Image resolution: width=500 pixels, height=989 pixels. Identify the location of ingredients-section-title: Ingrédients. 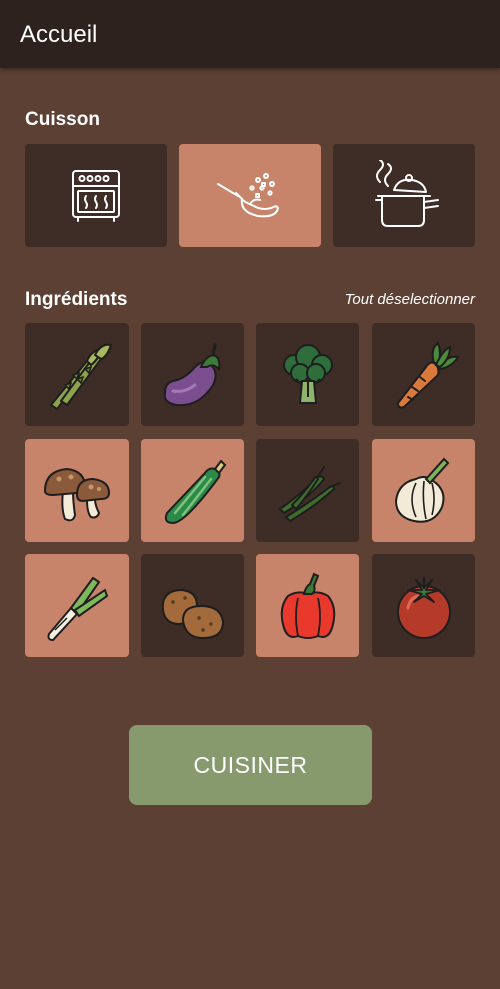
(76, 299).